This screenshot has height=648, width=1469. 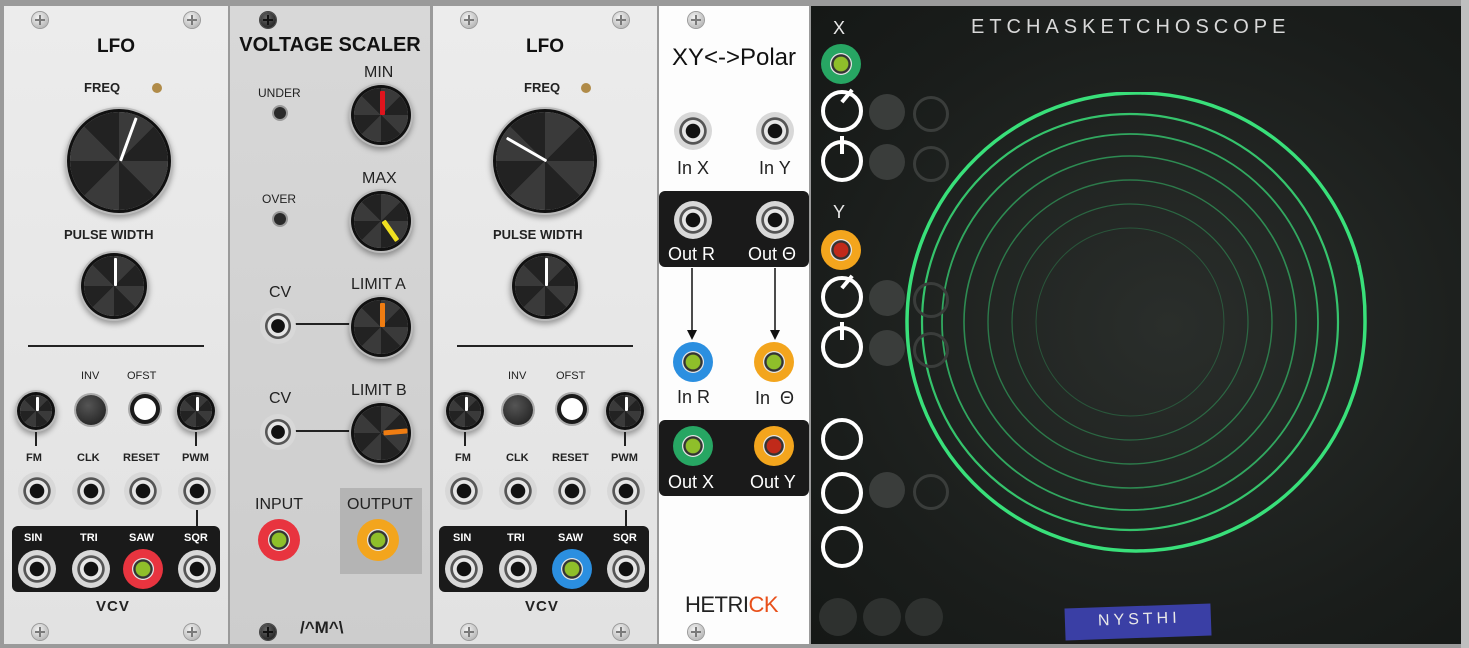 I want to click on sin-label: SIN, so click(x=33, y=538).